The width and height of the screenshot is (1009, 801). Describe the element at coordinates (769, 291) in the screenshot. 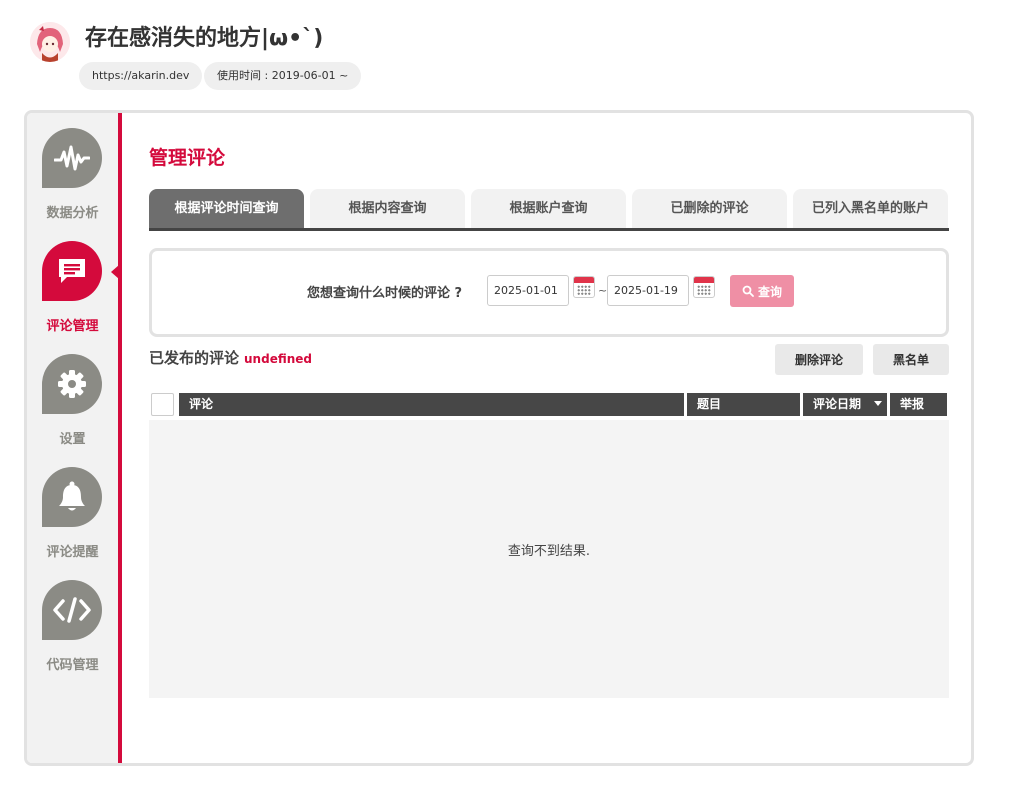

I see `query-button-label: 查询` at that location.